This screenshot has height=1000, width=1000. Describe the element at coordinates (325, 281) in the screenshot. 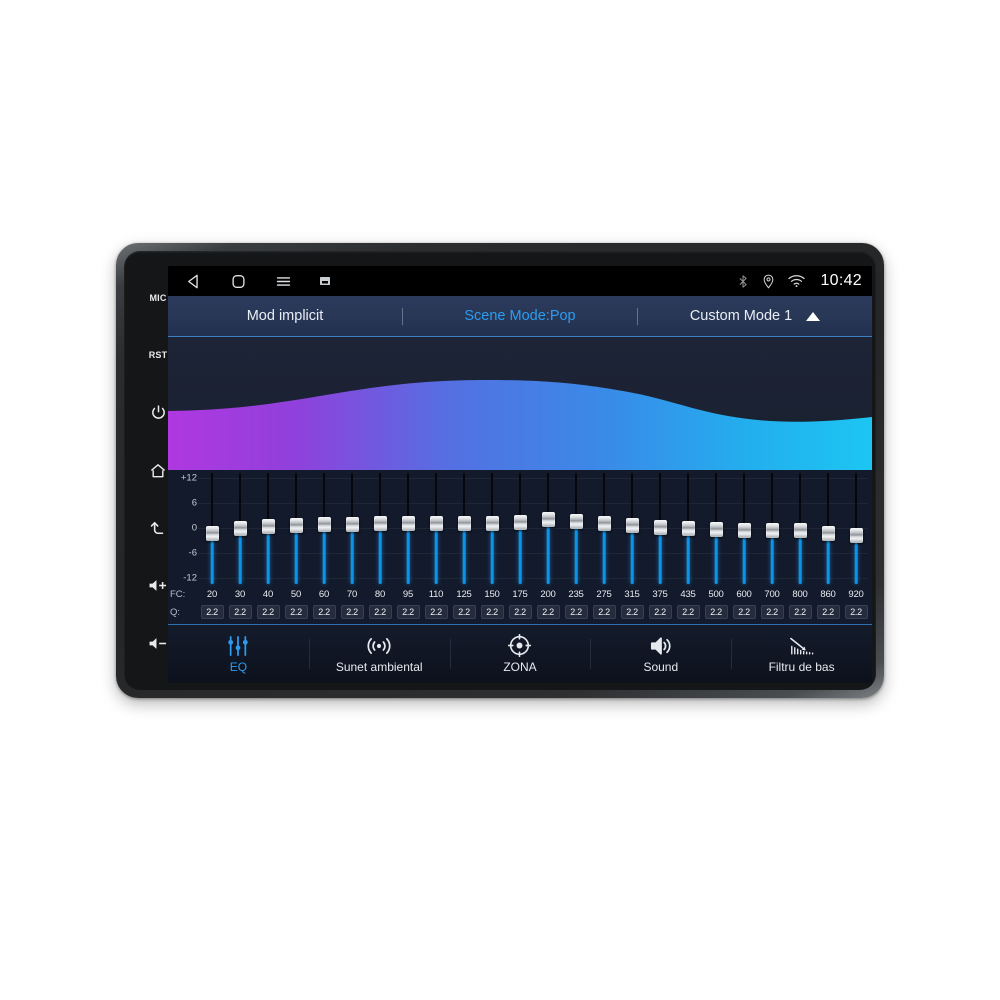

I see `screenshot-icon` at that location.